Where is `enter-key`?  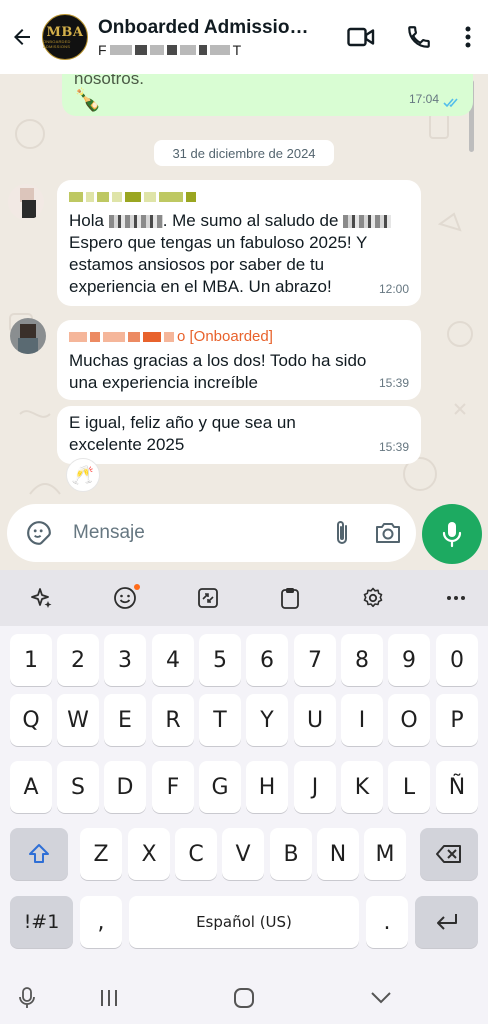 enter-key is located at coordinates (446, 922).